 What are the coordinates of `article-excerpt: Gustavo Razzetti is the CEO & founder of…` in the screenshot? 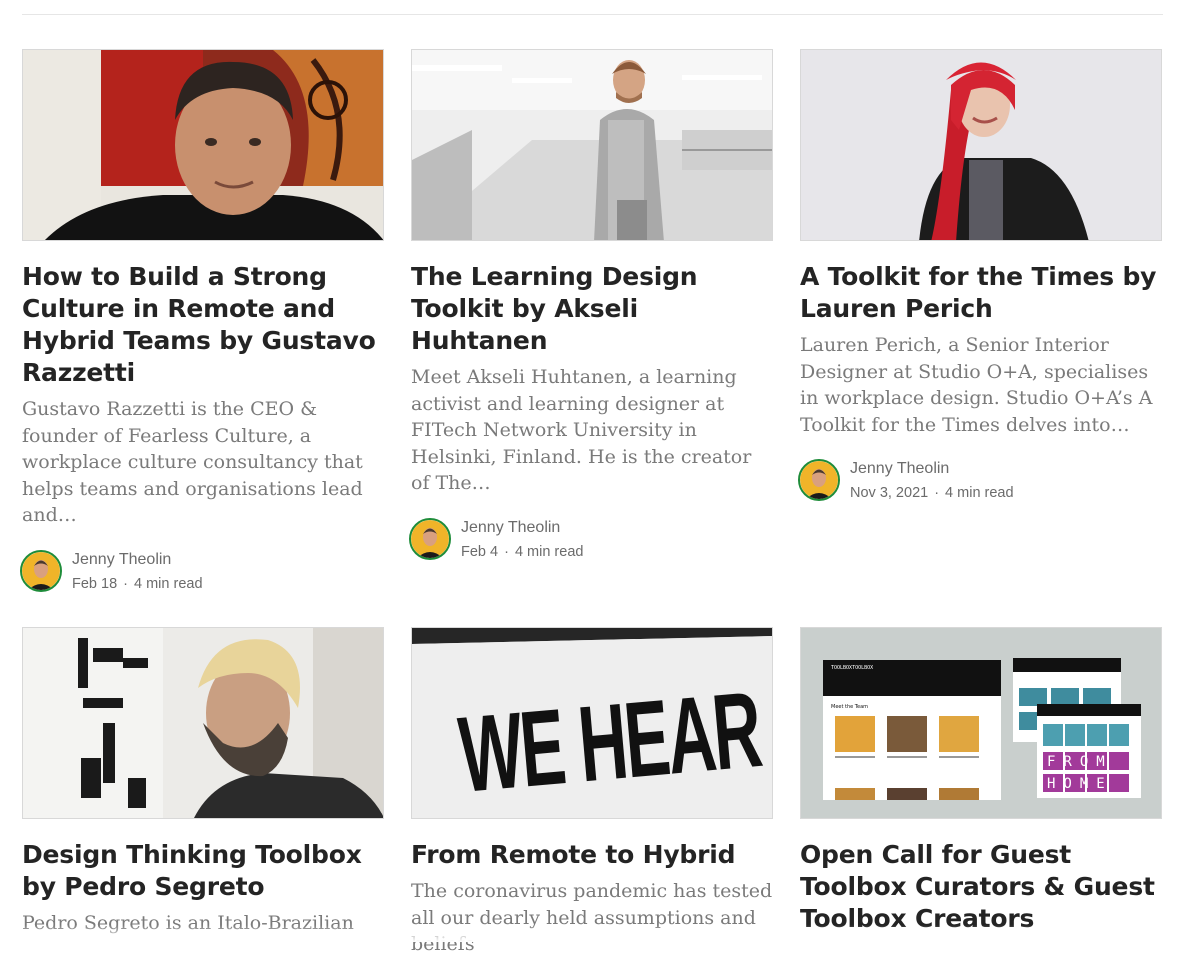 It's located at (203, 462).